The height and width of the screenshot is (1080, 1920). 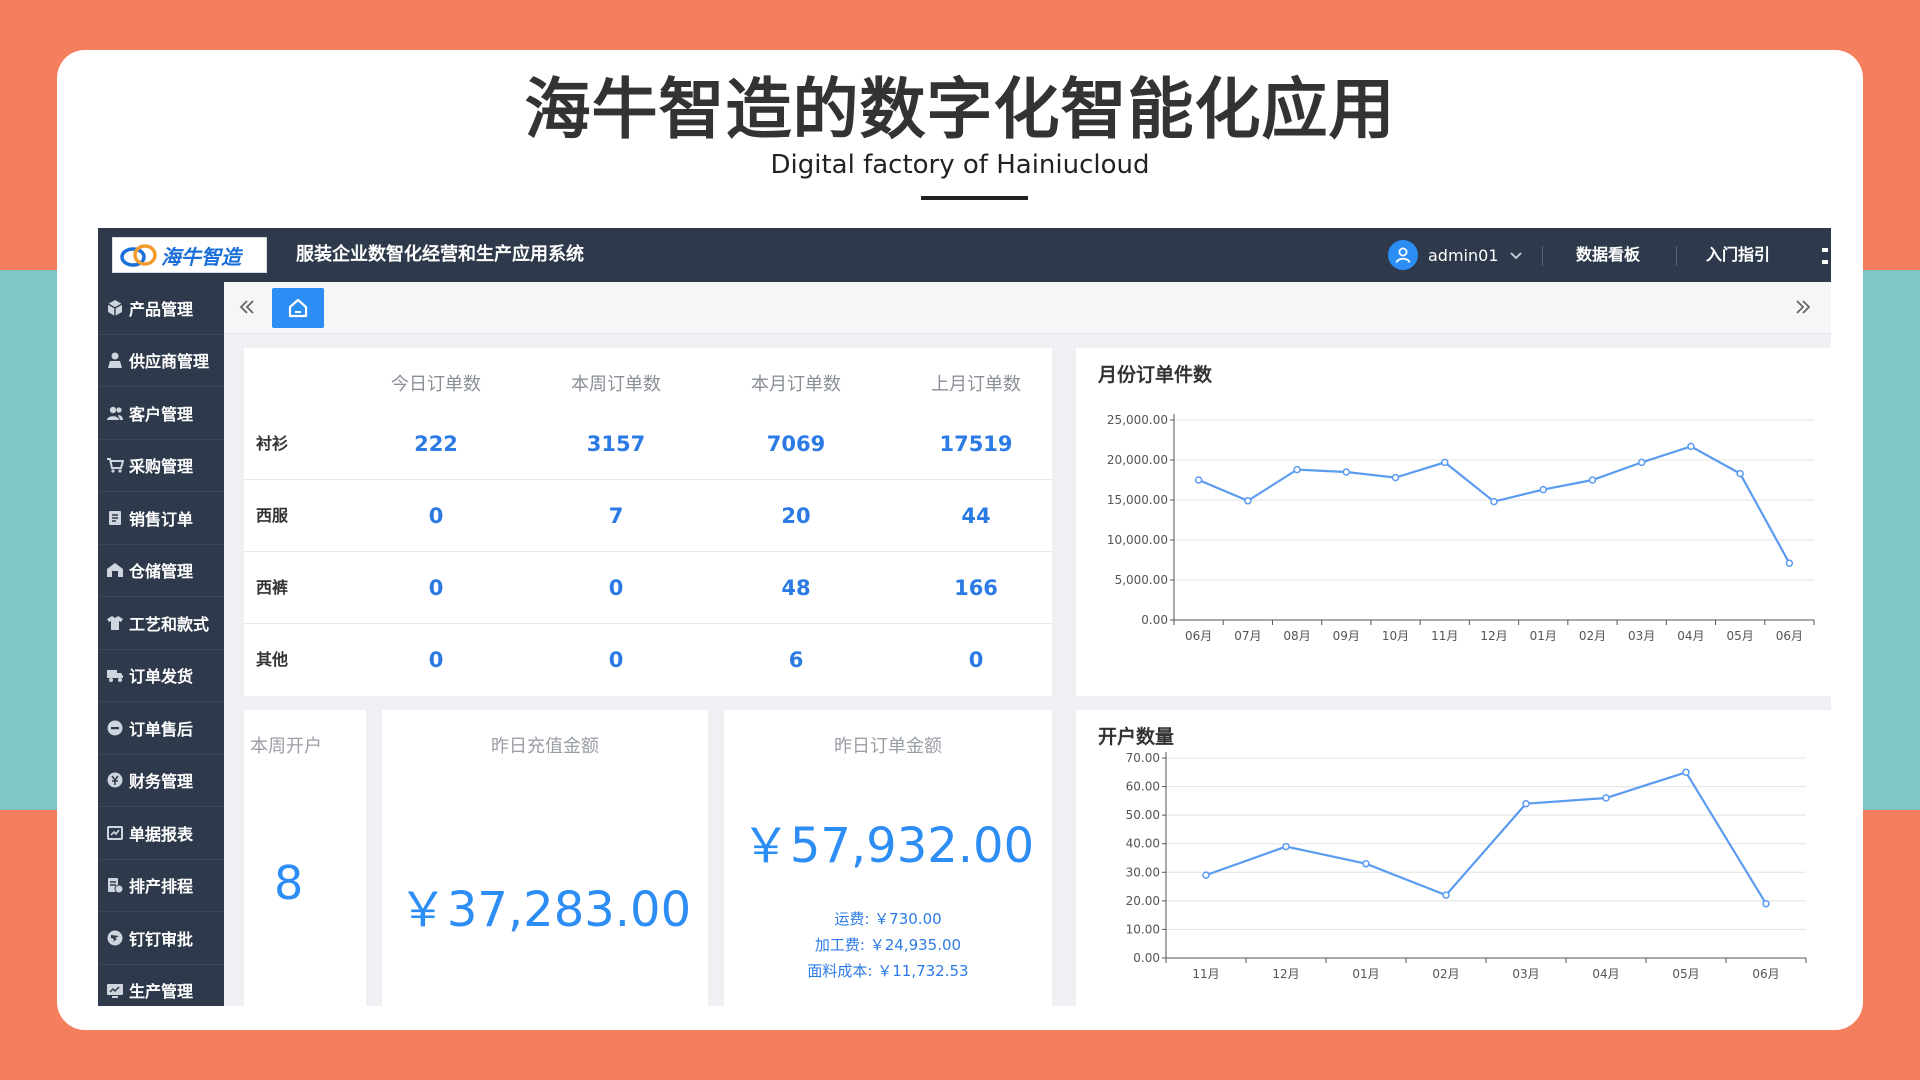 What do you see at coordinates (115, 622) in the screenshot?
I see `shirt-icon` at bounding box center [115, 622].